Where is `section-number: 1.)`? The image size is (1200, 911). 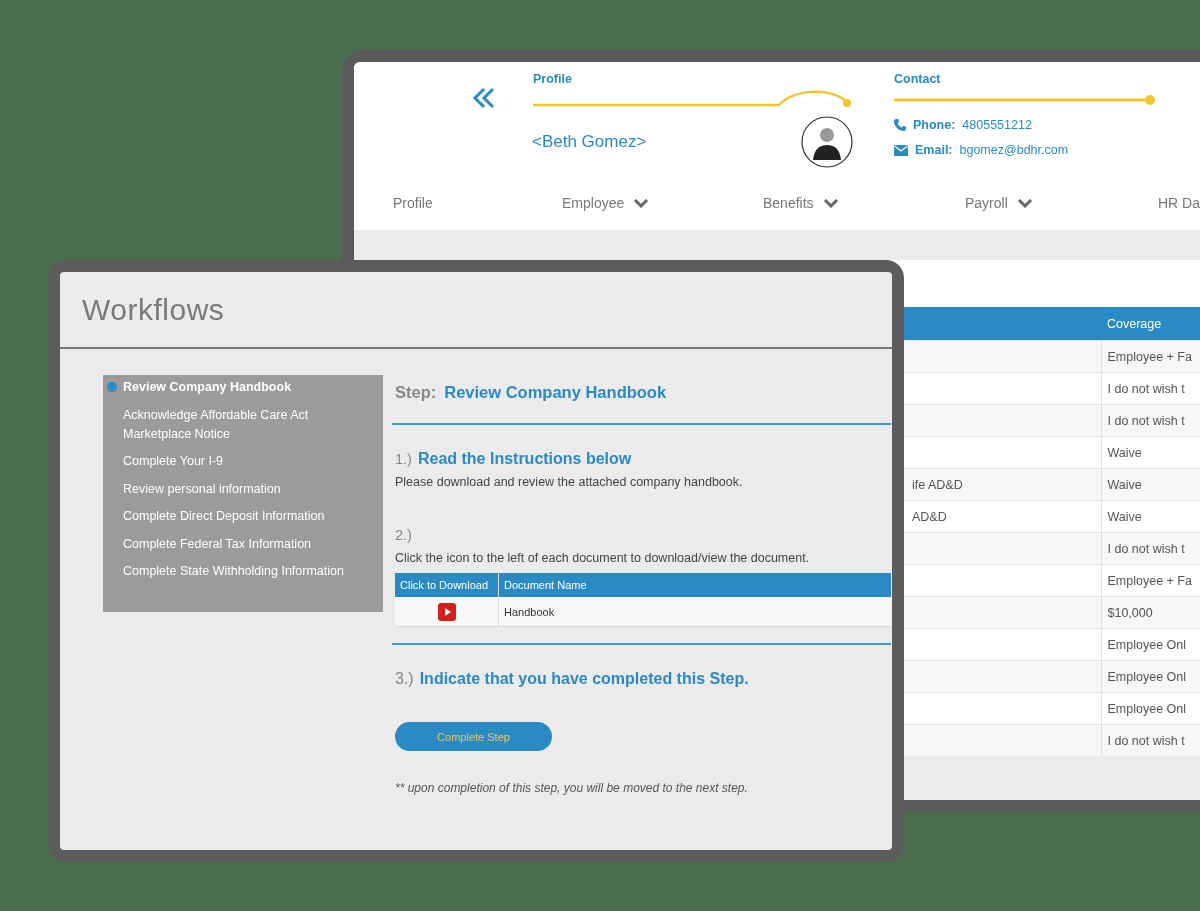 section-number: 1.) is located at coordinates (403, 459).